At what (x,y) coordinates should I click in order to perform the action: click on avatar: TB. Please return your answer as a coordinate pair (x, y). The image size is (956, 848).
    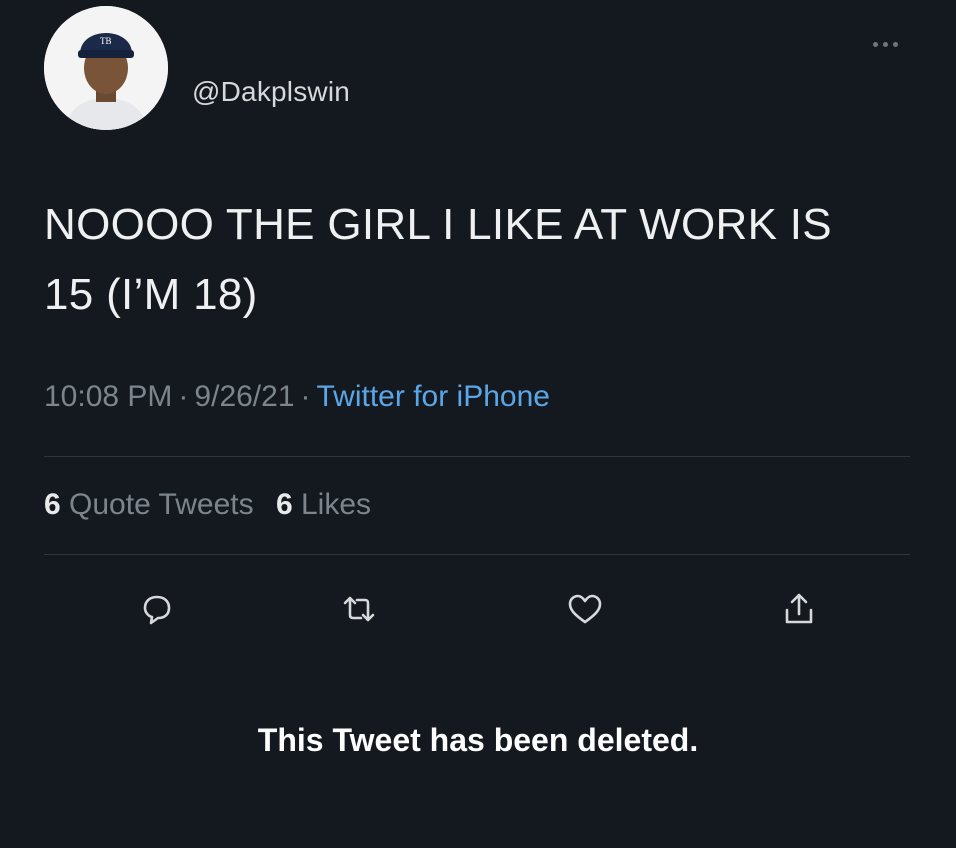
    Looking at the image, I should click on (106, 68).